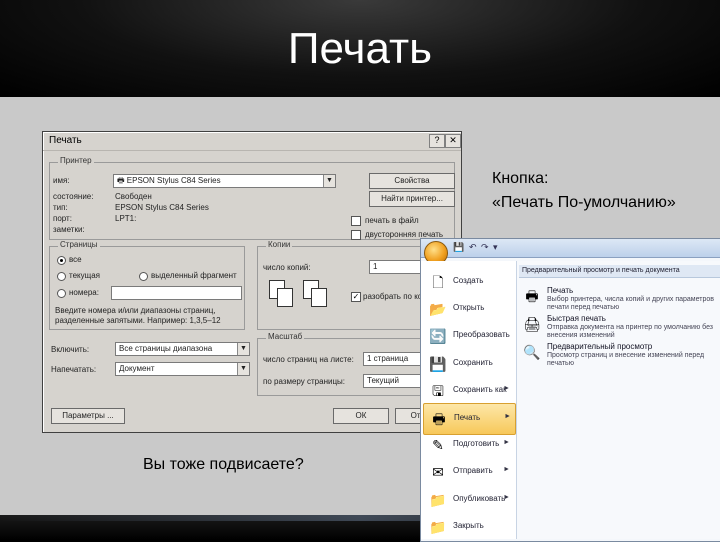  I want to click on pages-selection-radio, so click(143, 276).